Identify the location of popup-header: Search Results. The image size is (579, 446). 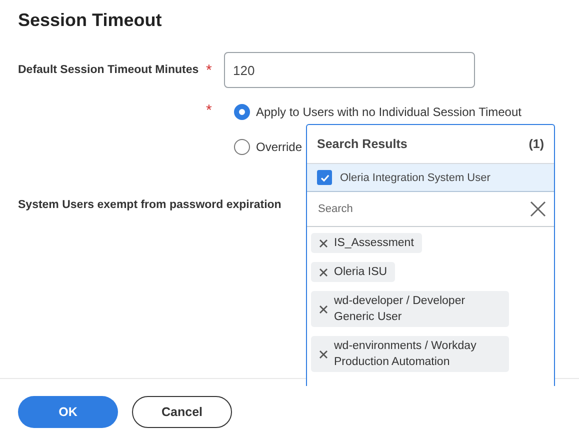
(362, 144).